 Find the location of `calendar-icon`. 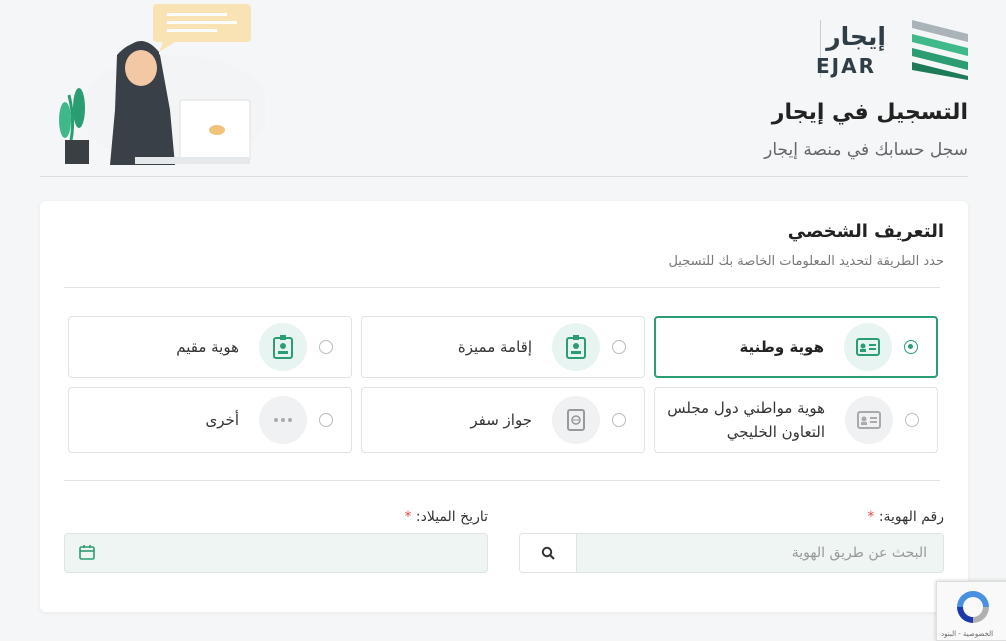

calendar-icon is located at coordinates (87, 552).